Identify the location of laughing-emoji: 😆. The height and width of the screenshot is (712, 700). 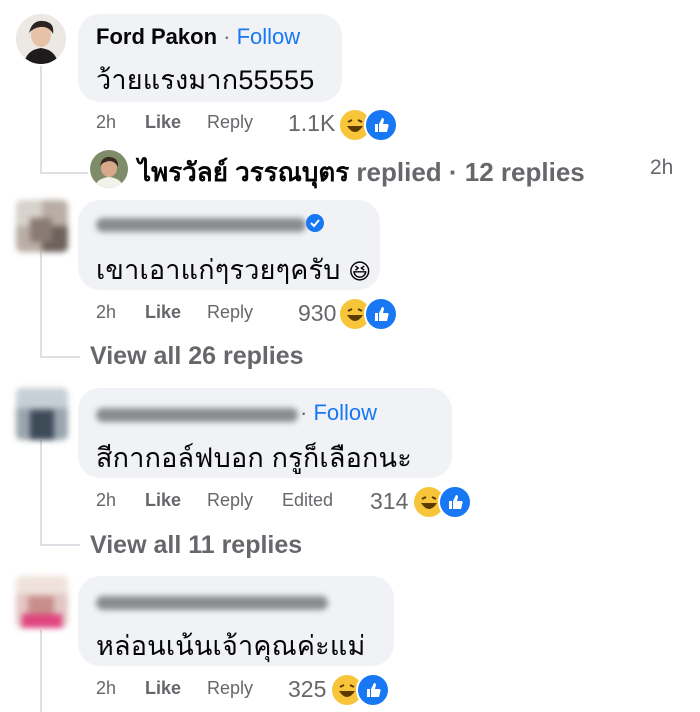
(360, 271).